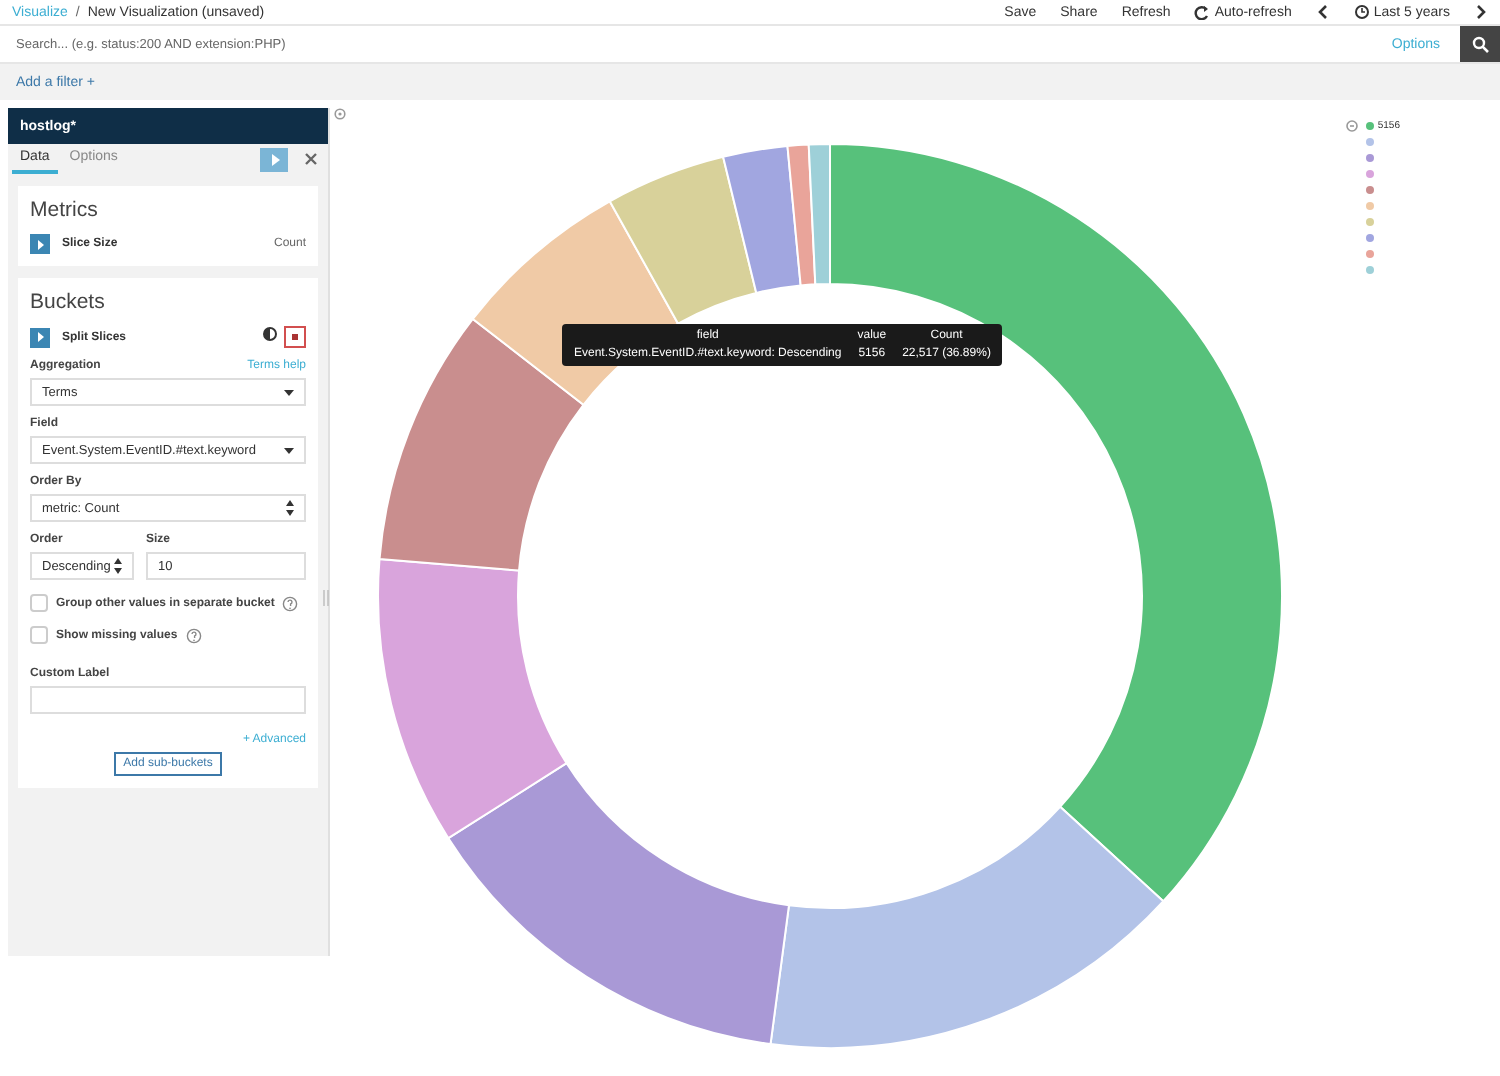 Image resolution: width=1500 pixels, height=1076 pixels. Describe the element at coordinates (326, 598) in the screenshot. I see `resize-handle-icon` at that location.